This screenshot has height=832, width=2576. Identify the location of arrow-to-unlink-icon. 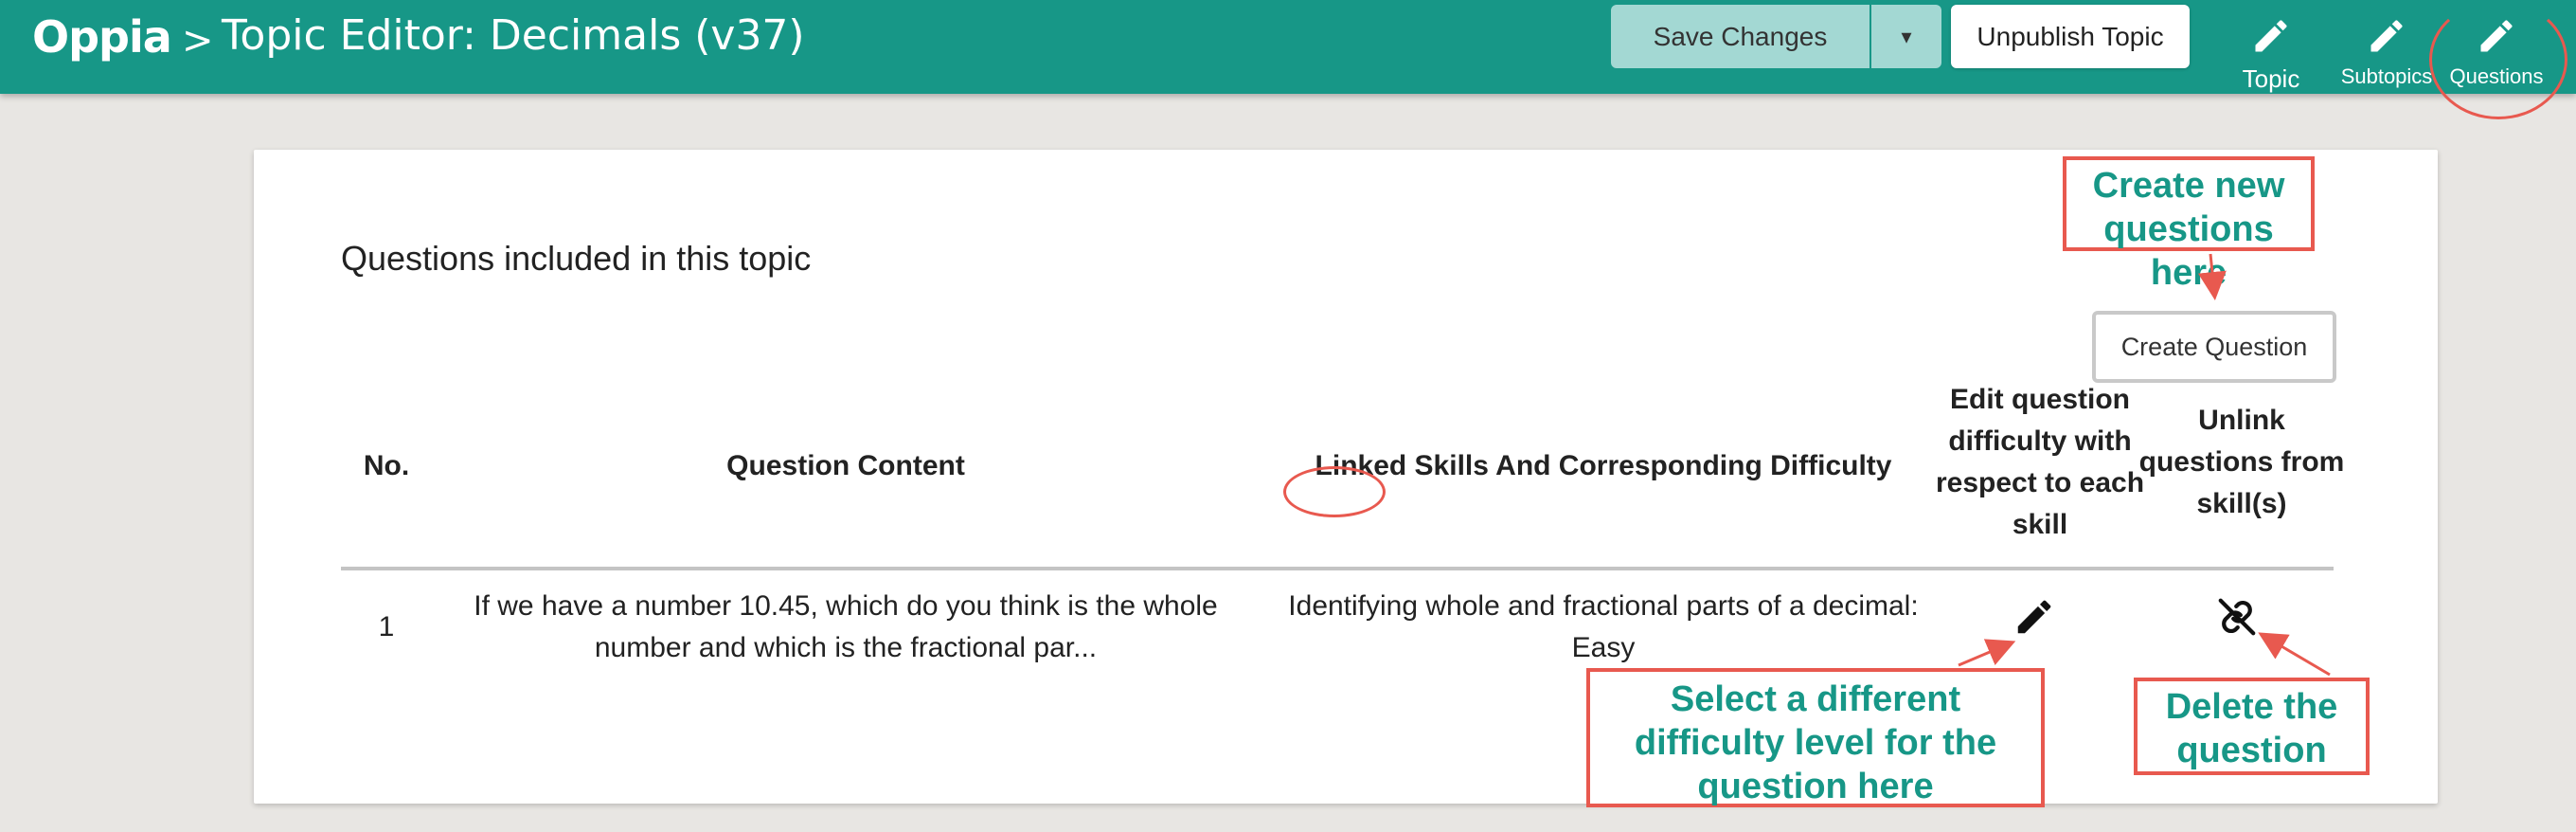
(2294, 654).